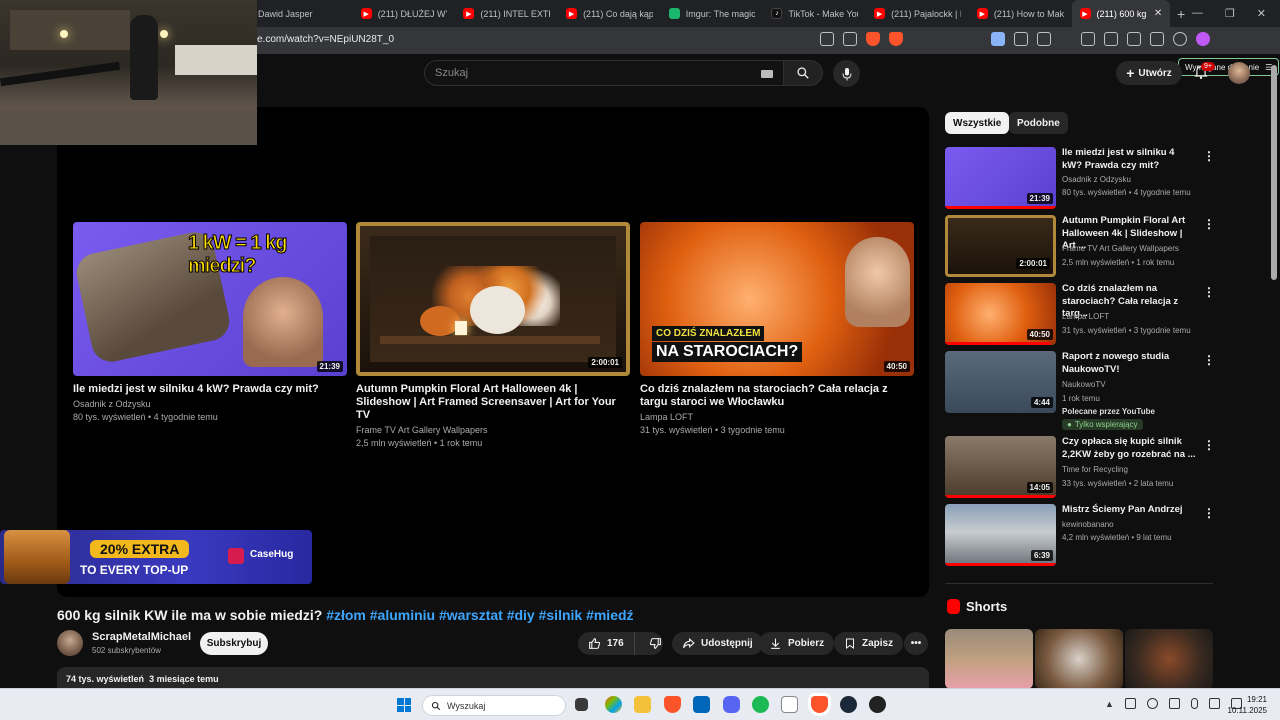 This screenshot has height=720, width=1280. Describe the element at coordinates (506, 13) in the screenshot. I see `browser-tab: ▶ (211) INTEL EXTREM` at that location.